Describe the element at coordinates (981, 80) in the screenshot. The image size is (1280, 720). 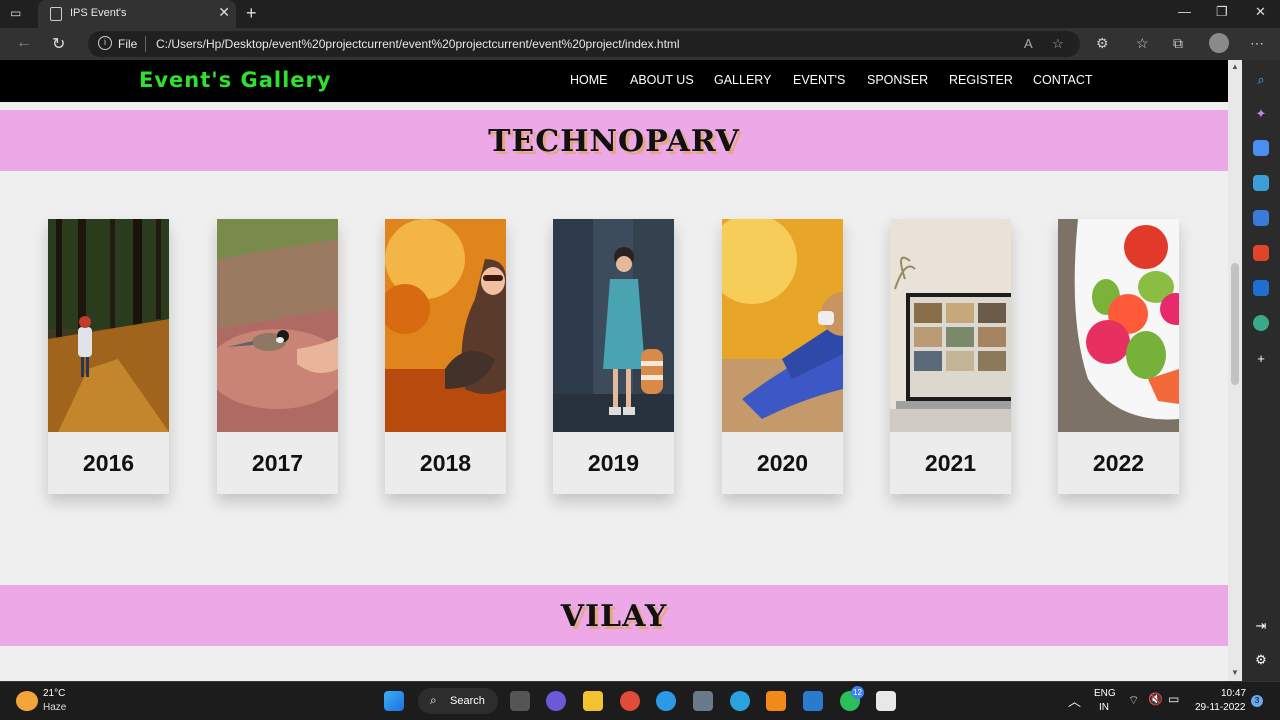
I see `nav-register: REGISTER` at that location.